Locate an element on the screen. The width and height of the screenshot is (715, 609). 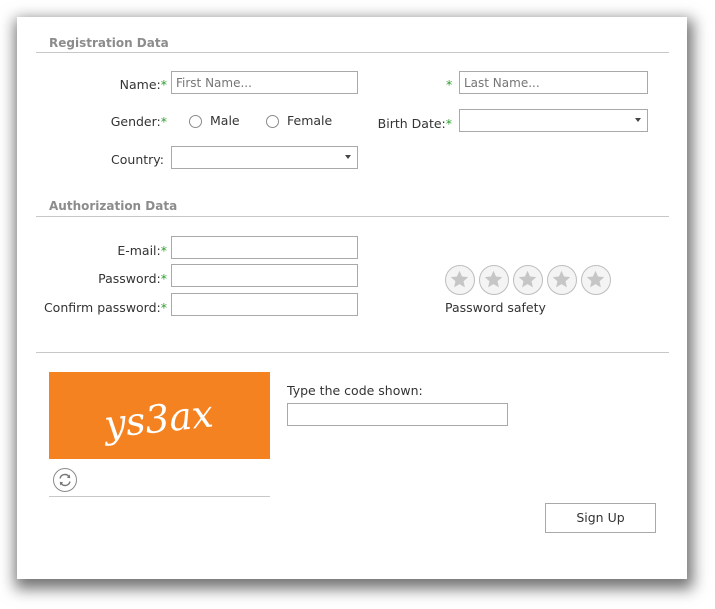
last-name-required-mark: * is located at coordinates (449, 84).